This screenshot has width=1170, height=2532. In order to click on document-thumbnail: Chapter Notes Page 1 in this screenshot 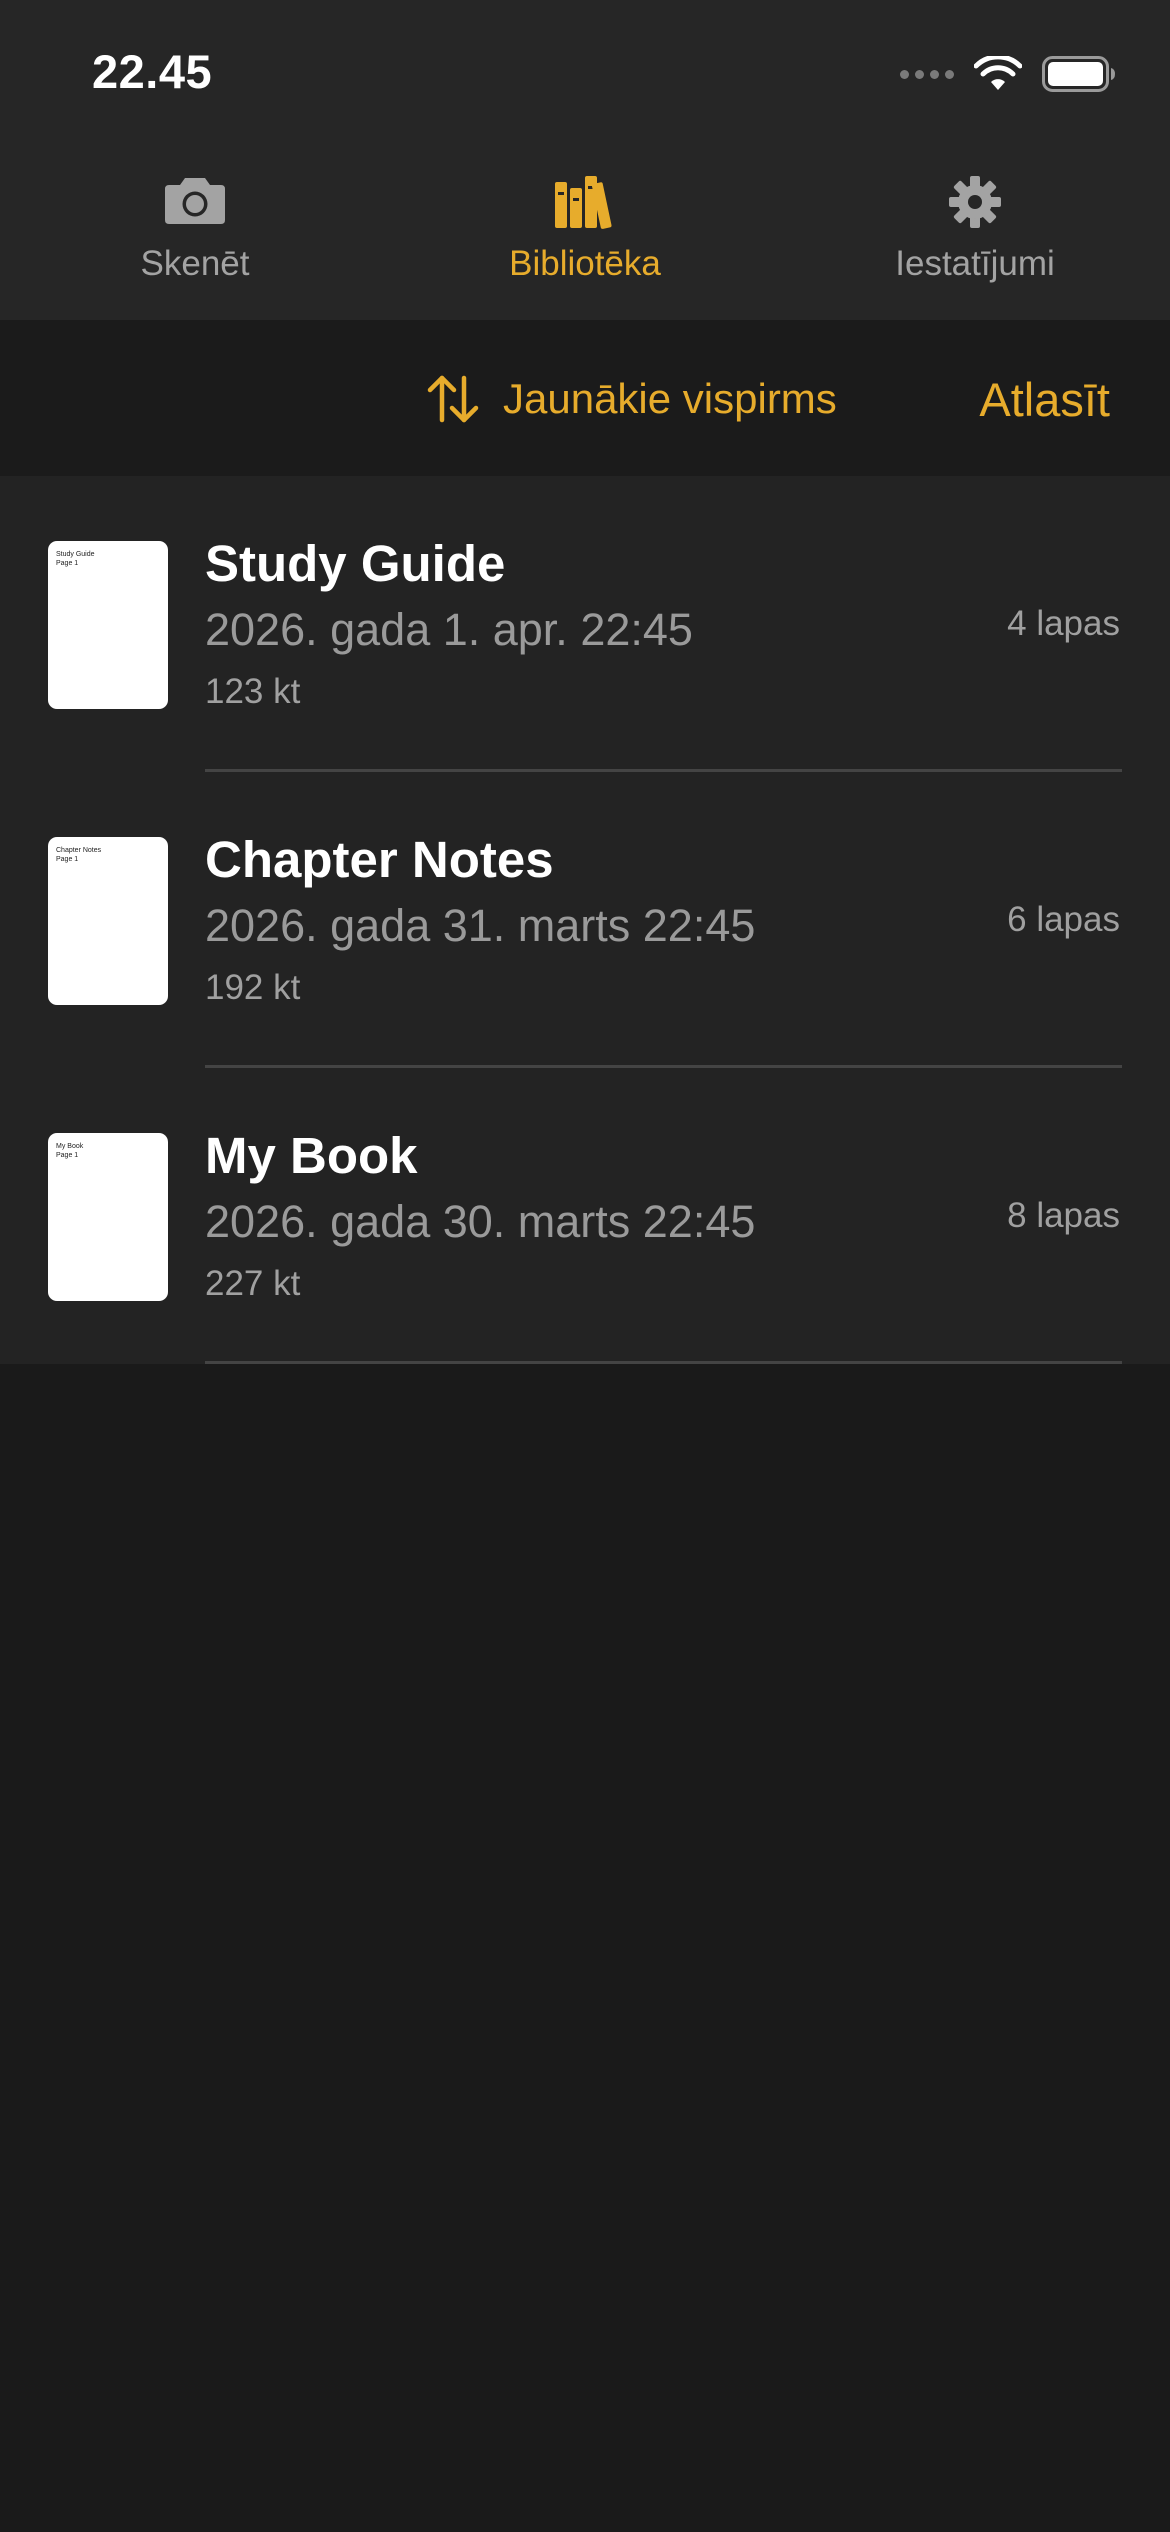, I will do `click(108, 921)`.